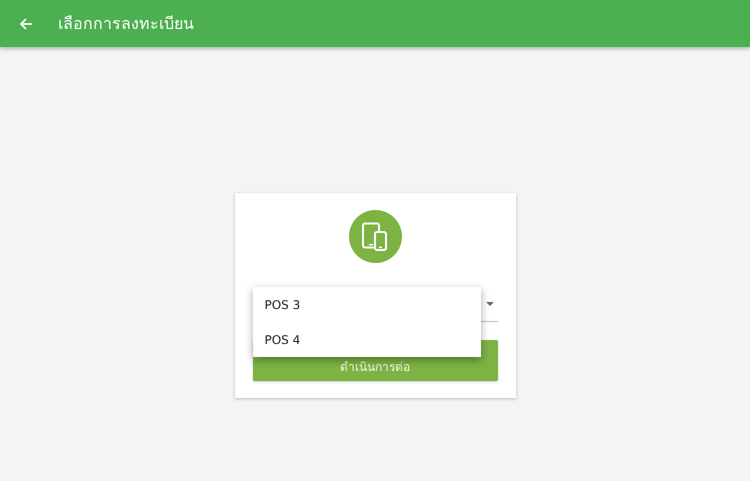 The image size is (750, 481). I want to click on menu-item: POS 3, so click(366, 304).